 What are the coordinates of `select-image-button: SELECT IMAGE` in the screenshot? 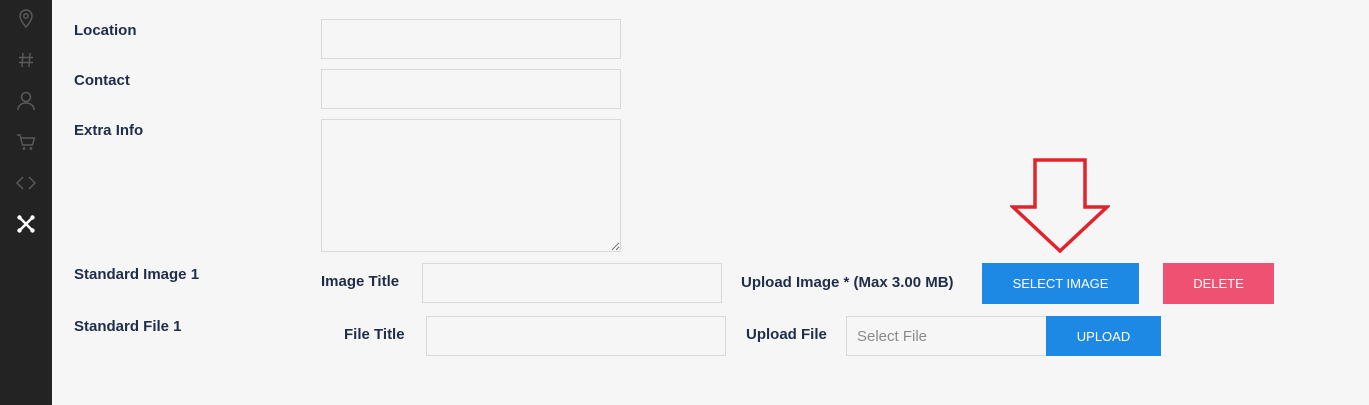 It's located at (1060, 283).